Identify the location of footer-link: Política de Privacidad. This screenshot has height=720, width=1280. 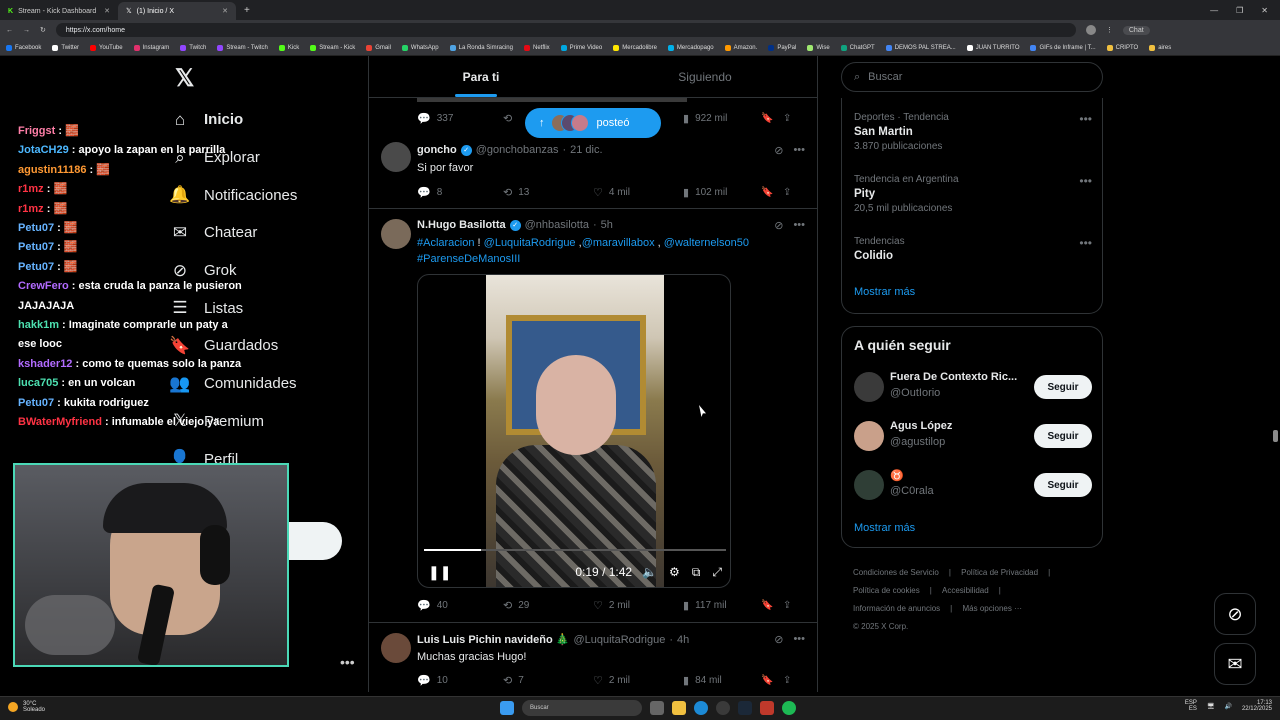
(999, 572).